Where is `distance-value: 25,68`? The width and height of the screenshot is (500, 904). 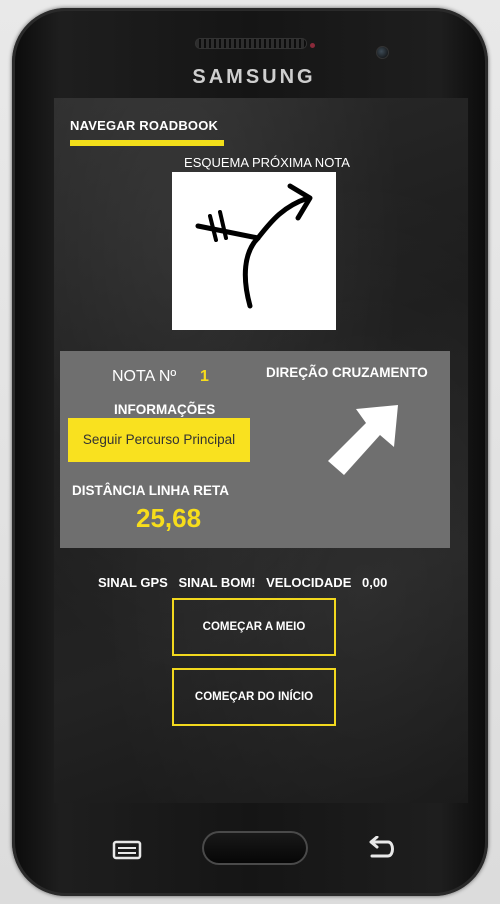 distance-value: 25,68 is located at coordinates (169, 518).